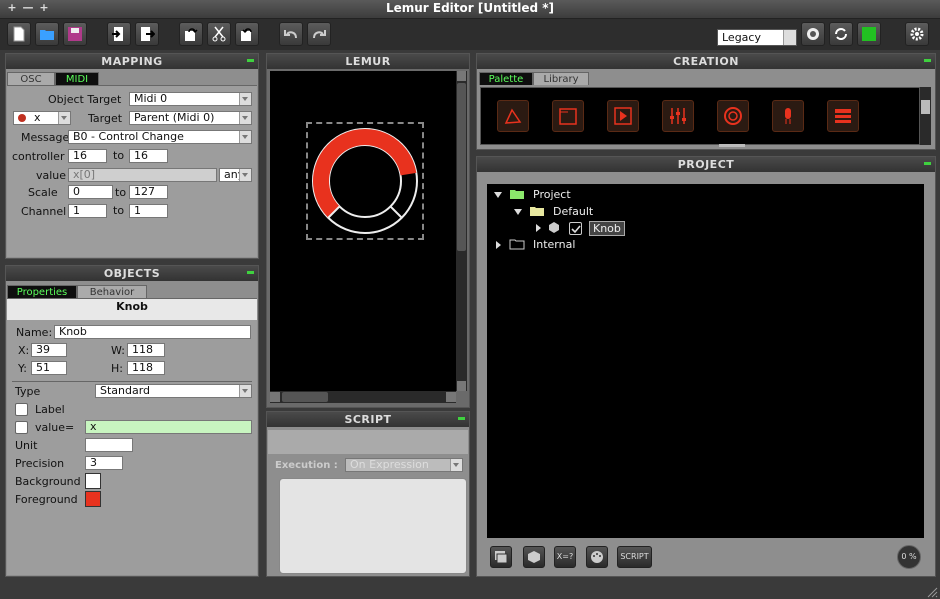 The height and width of the screenshot is (599, 940). What do you see at coordinates (147, 34) in the screenshot?
I see `export-button` at bounding box center [147, 34].